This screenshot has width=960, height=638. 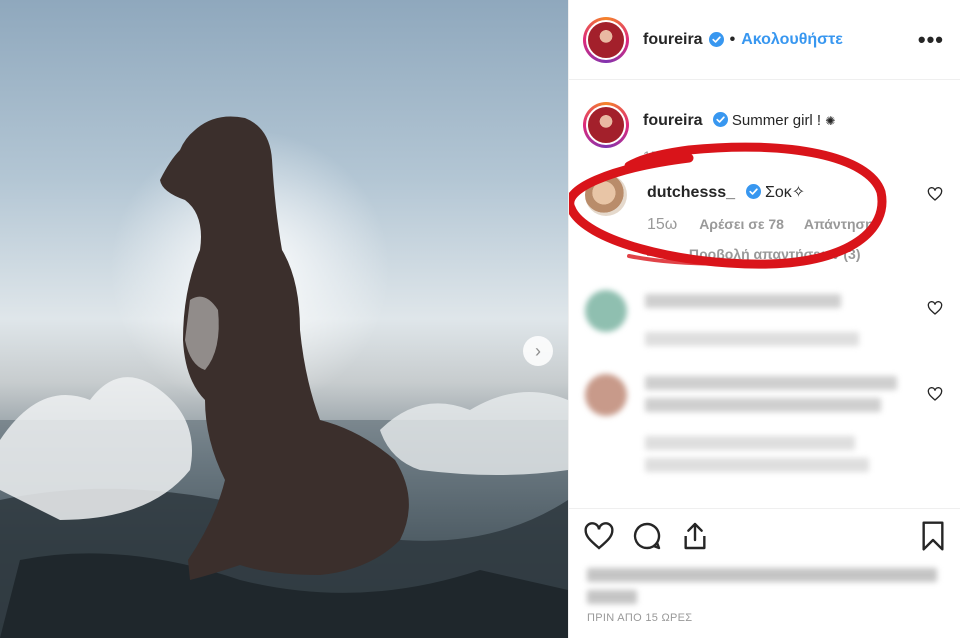 I want to click on follow-button: Ακολουθήστε, so click(x=792, y=40).